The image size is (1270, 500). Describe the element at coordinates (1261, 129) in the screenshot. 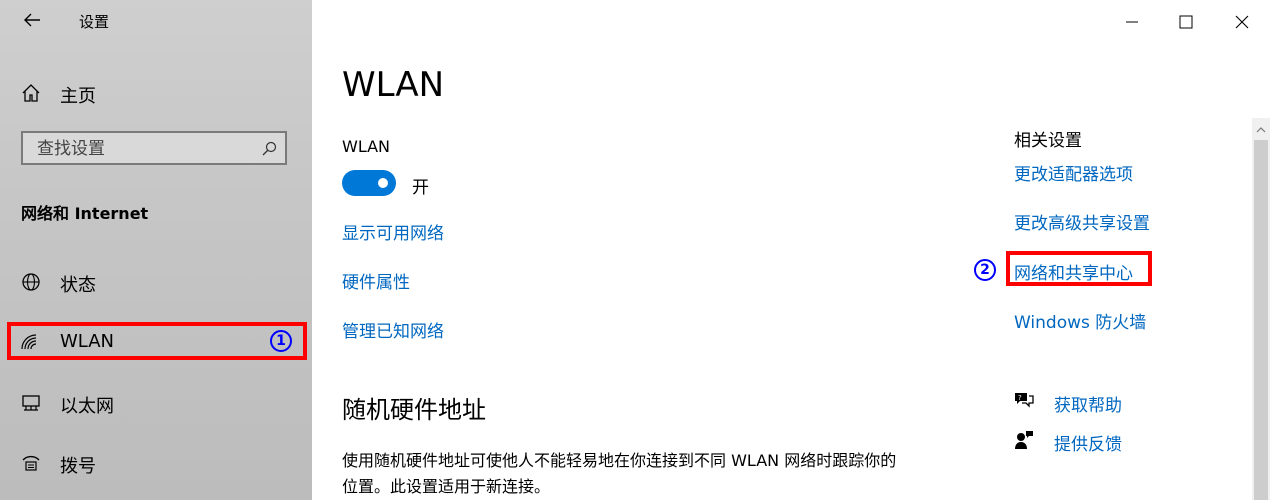

I see `scroll-up-icon` at that location.